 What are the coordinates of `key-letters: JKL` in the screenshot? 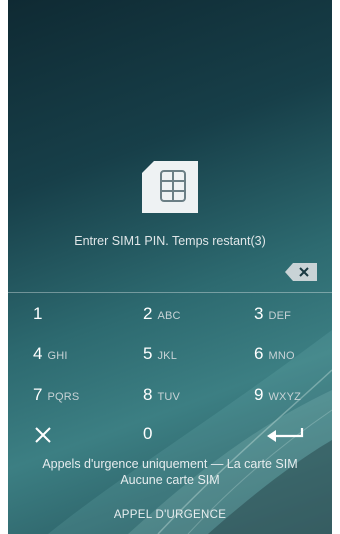 It's located at (167, 356).